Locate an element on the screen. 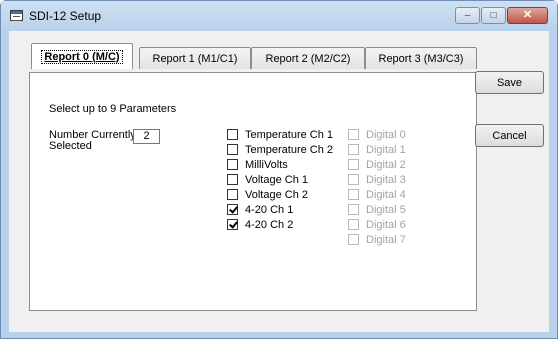 This screenshot has height=339, width=558. tab-label: Report 1 (M1/C1) is located at coordinates (195, 58).